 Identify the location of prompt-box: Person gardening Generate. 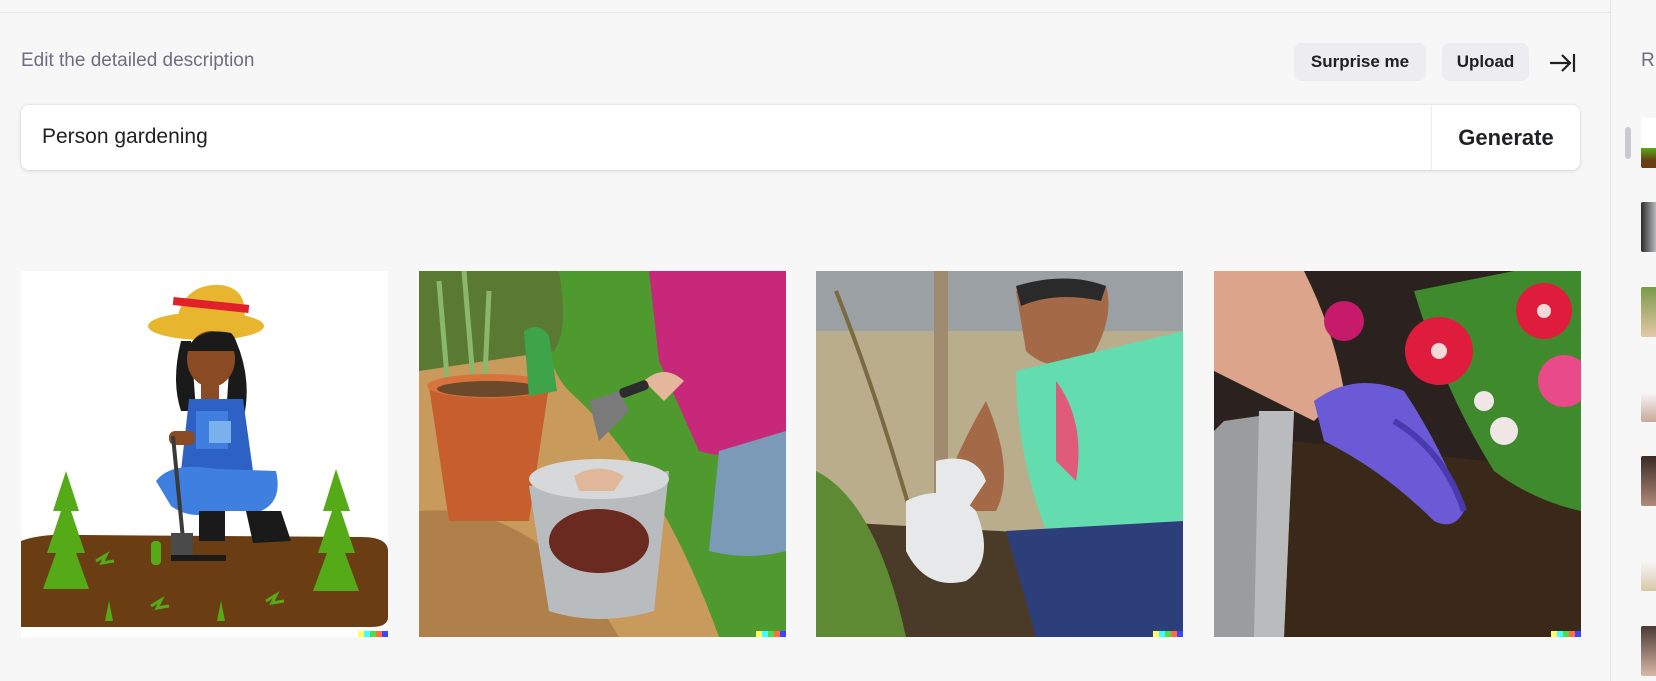
(800, 137).